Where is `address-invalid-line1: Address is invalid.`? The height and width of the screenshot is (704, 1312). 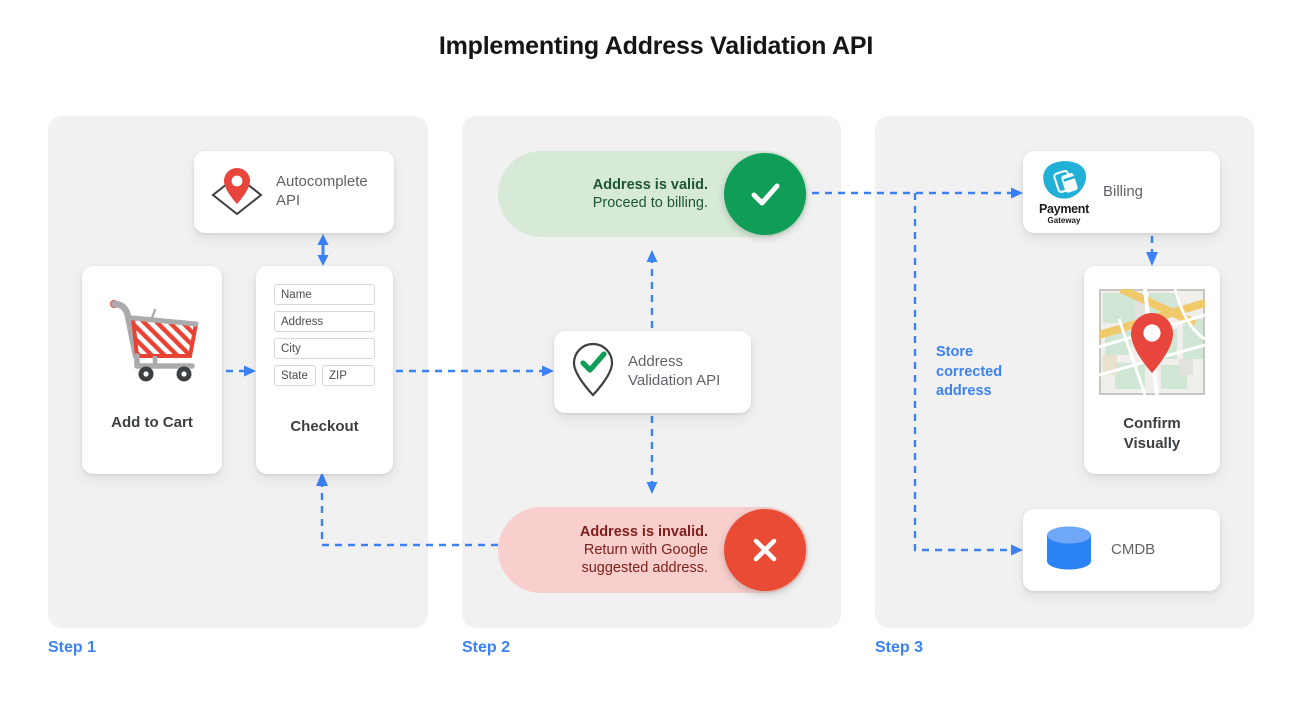
address-invalid-line1: Address is invalid. is located at coordinates (643, 531).